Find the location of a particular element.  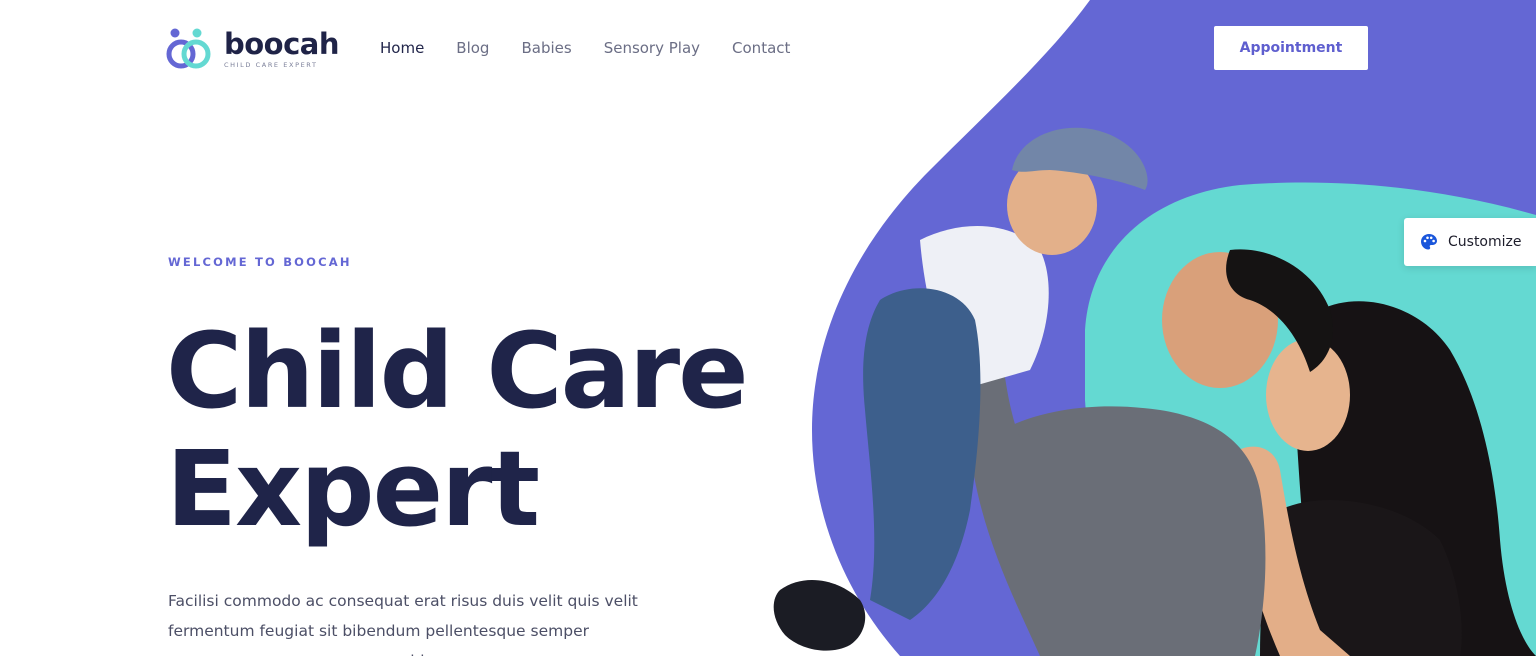

nav-home: Home is located at coordinates (402, 48).